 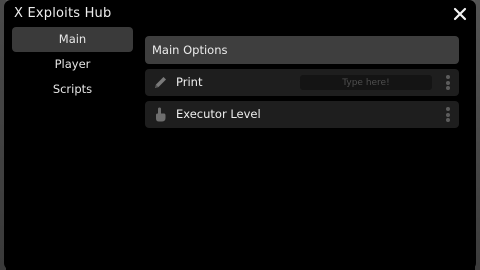 I want to click on option-label-print: Print, so click(x=189, y=82).